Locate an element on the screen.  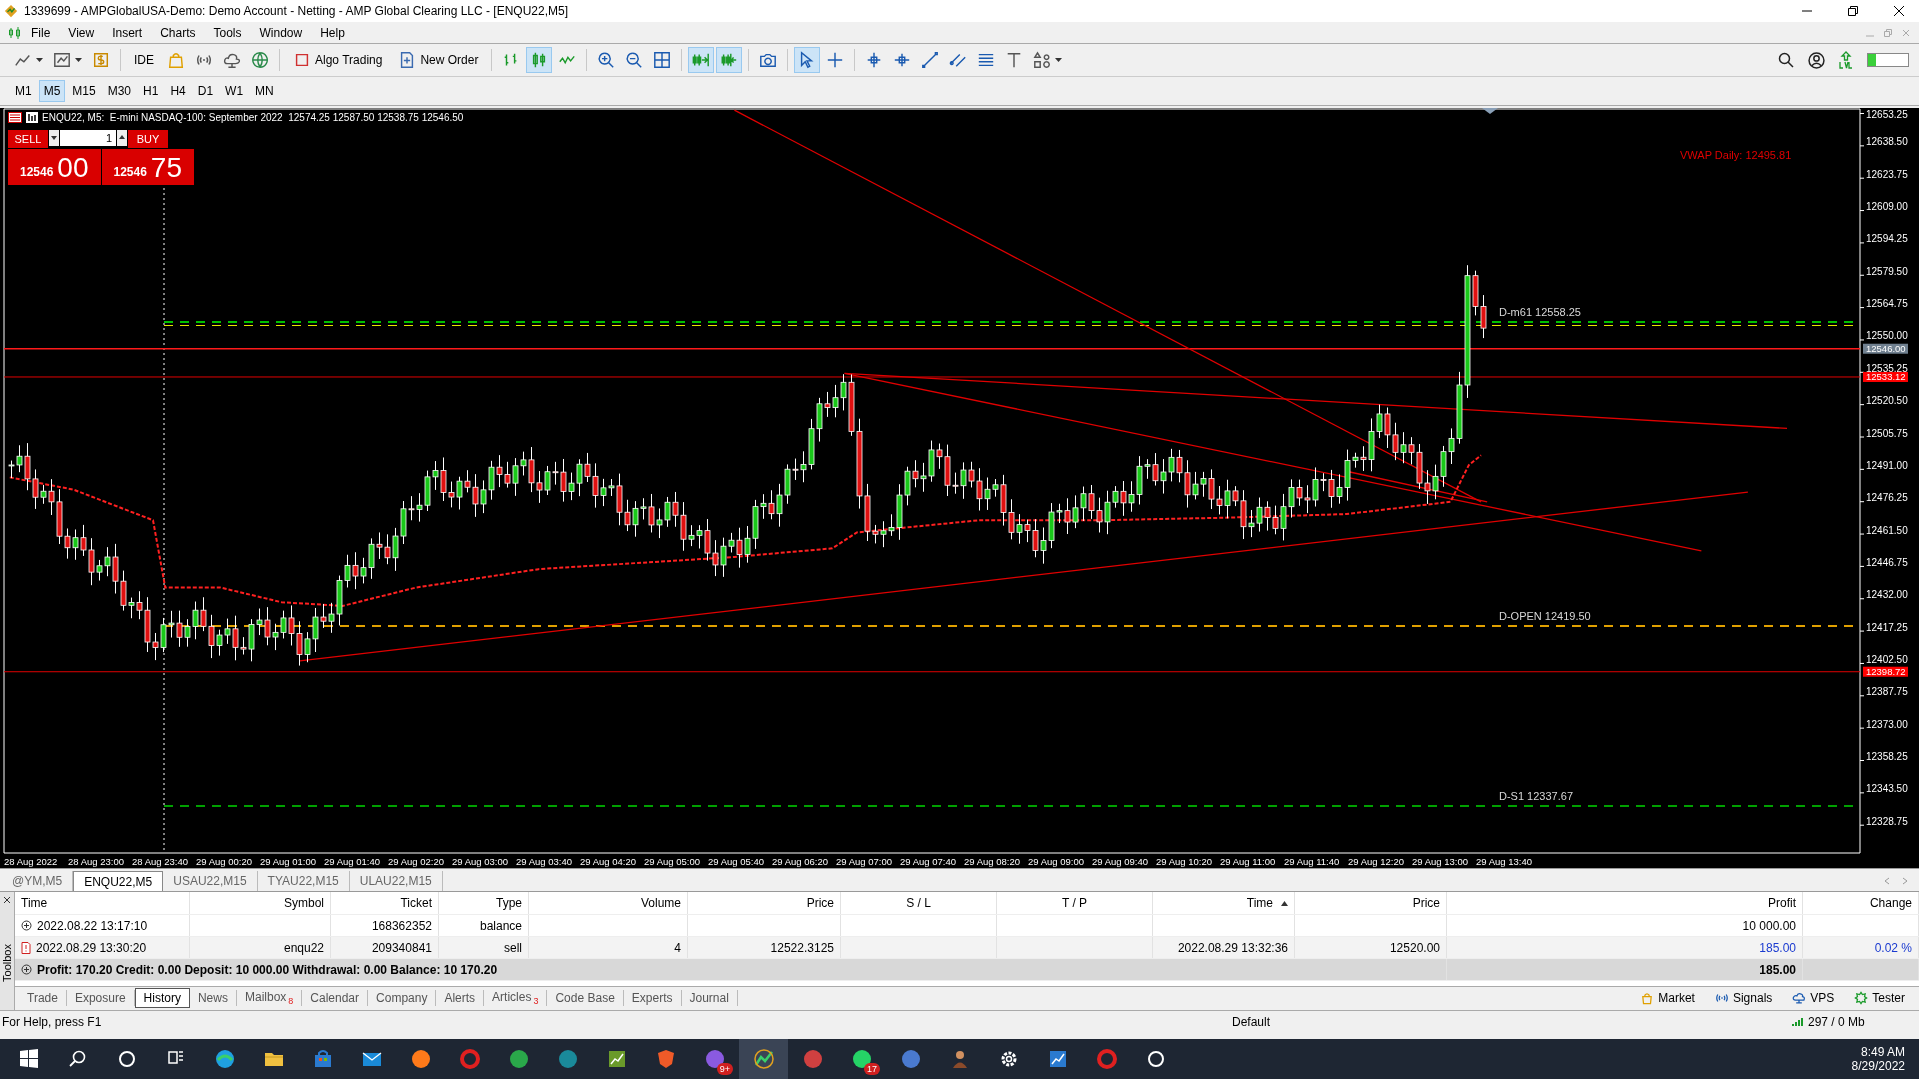
time-axis-label: 29 Aug 04:20 is located at coordinates (608, 861).